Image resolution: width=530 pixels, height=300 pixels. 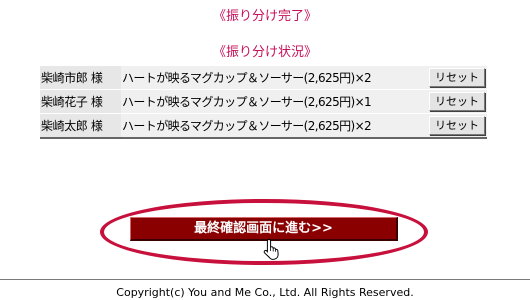 I want to click on table-row: 柴崎市郎 様 ハートが映るマグカップ＆ソーサー(2,625円)×2 リセット, so click(x=263, y=78).